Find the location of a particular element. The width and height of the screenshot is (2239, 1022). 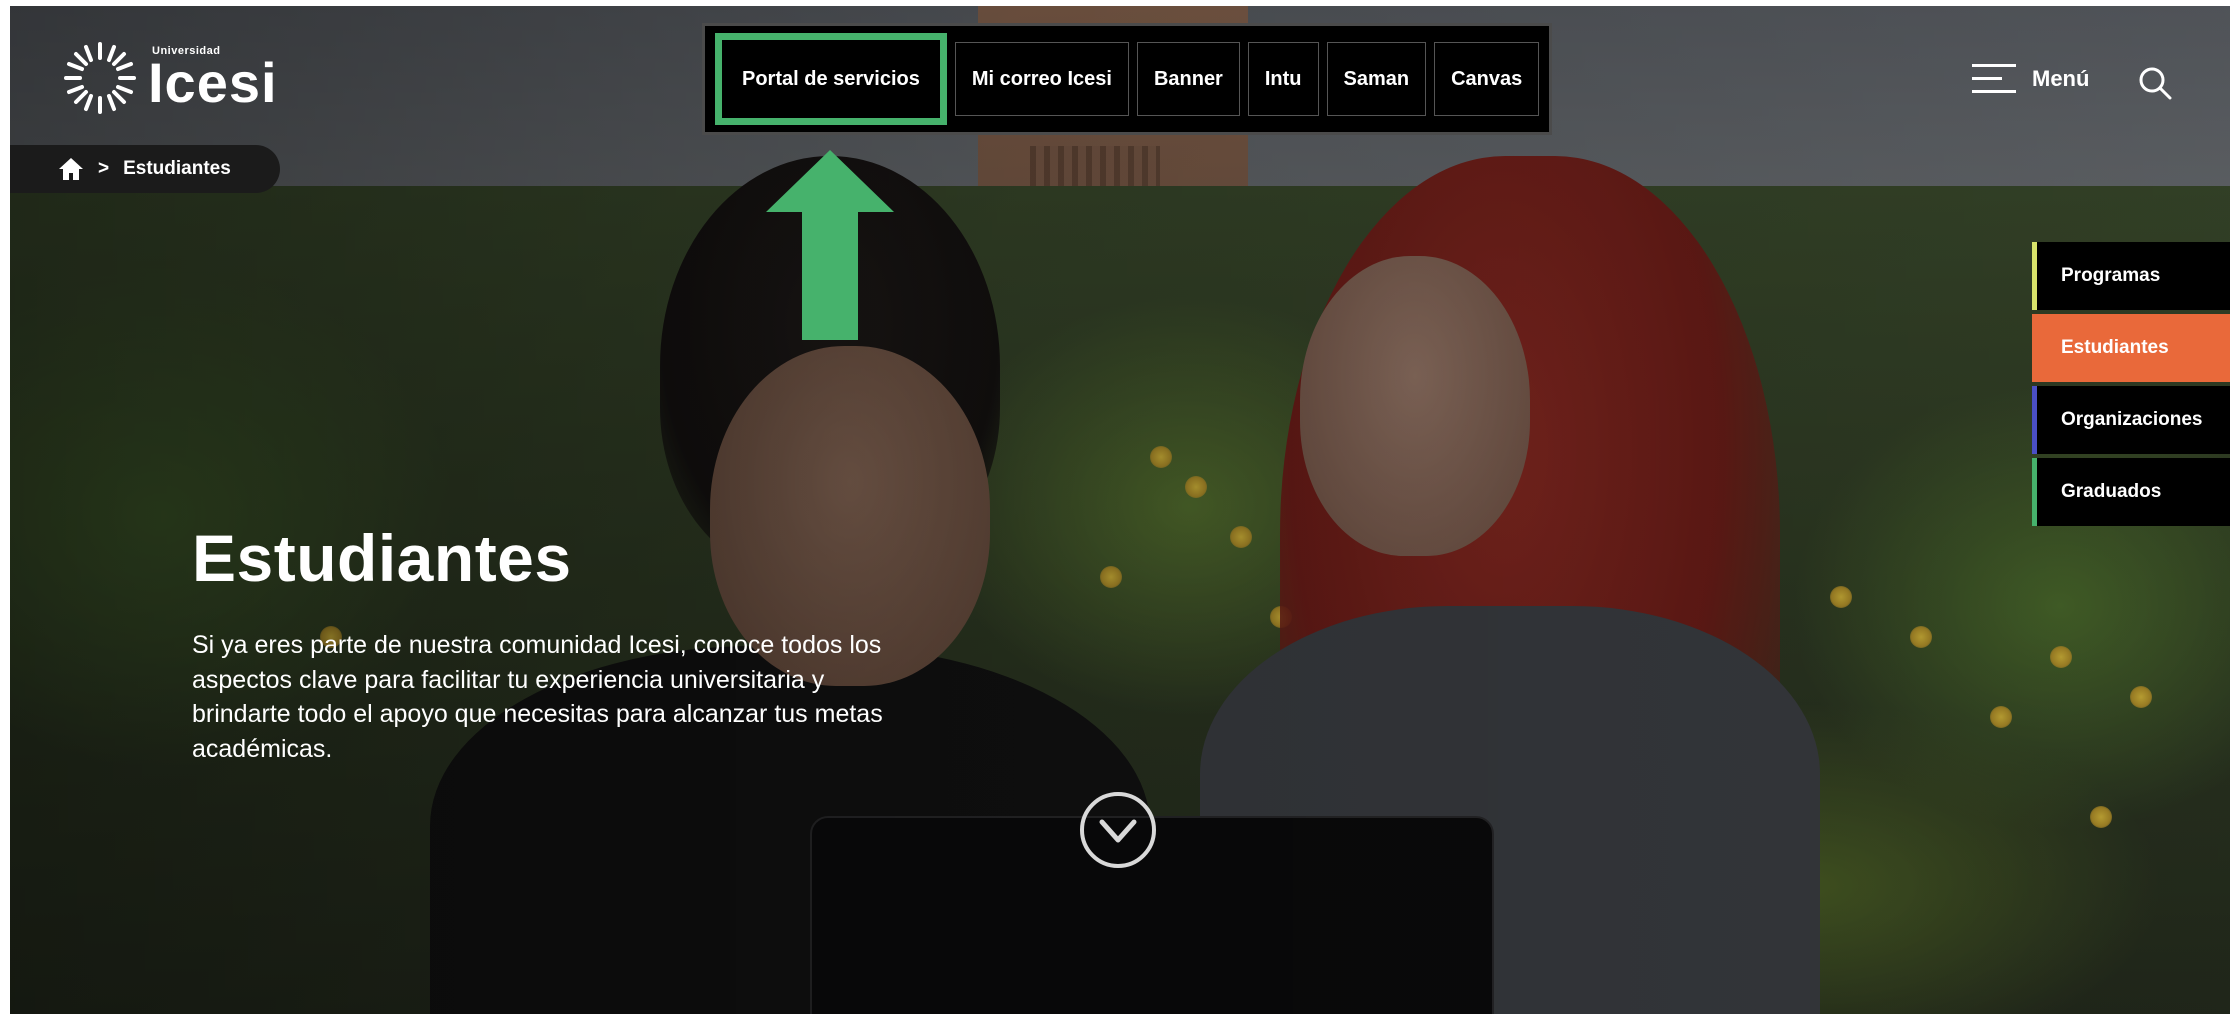

sunburst-logo-icon is located at coordinates (100, 78).